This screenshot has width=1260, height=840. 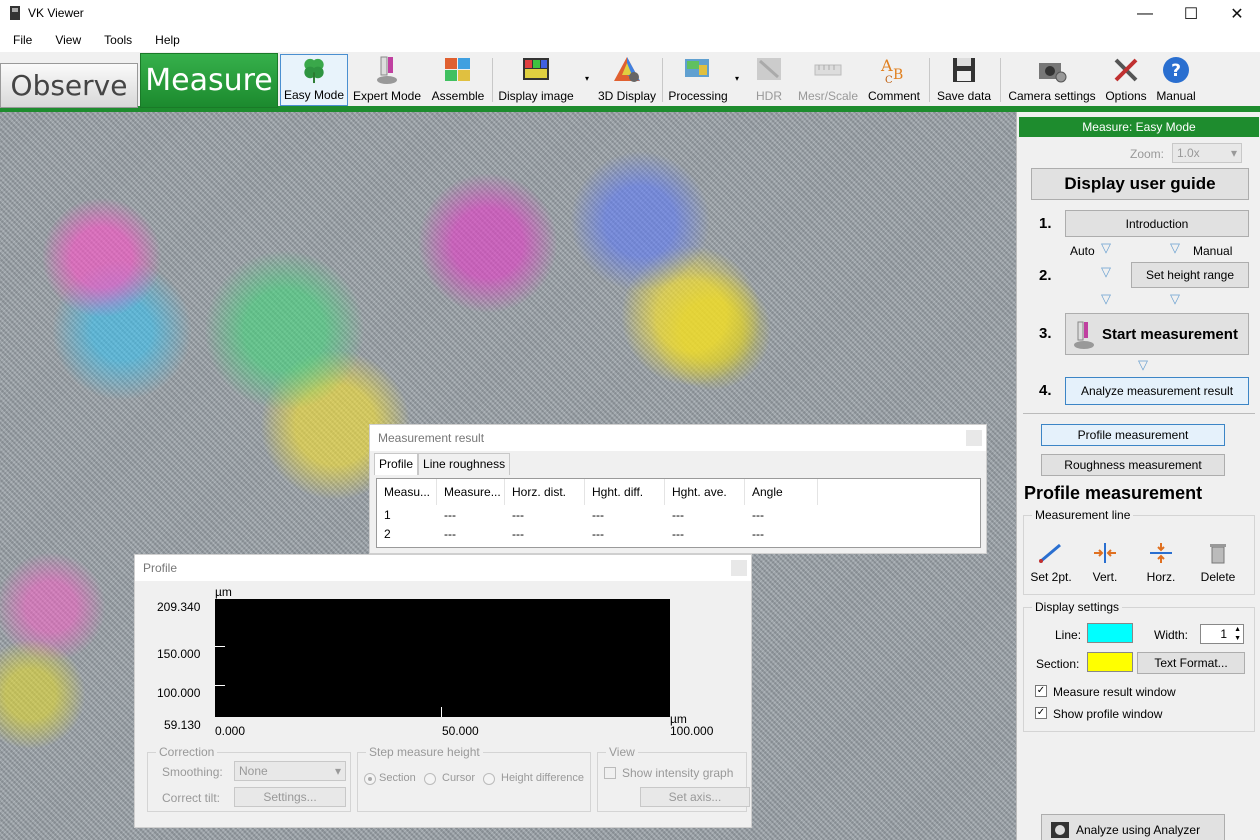 I want to click on column-header: Hght. ave., so click(x=705, y=492).